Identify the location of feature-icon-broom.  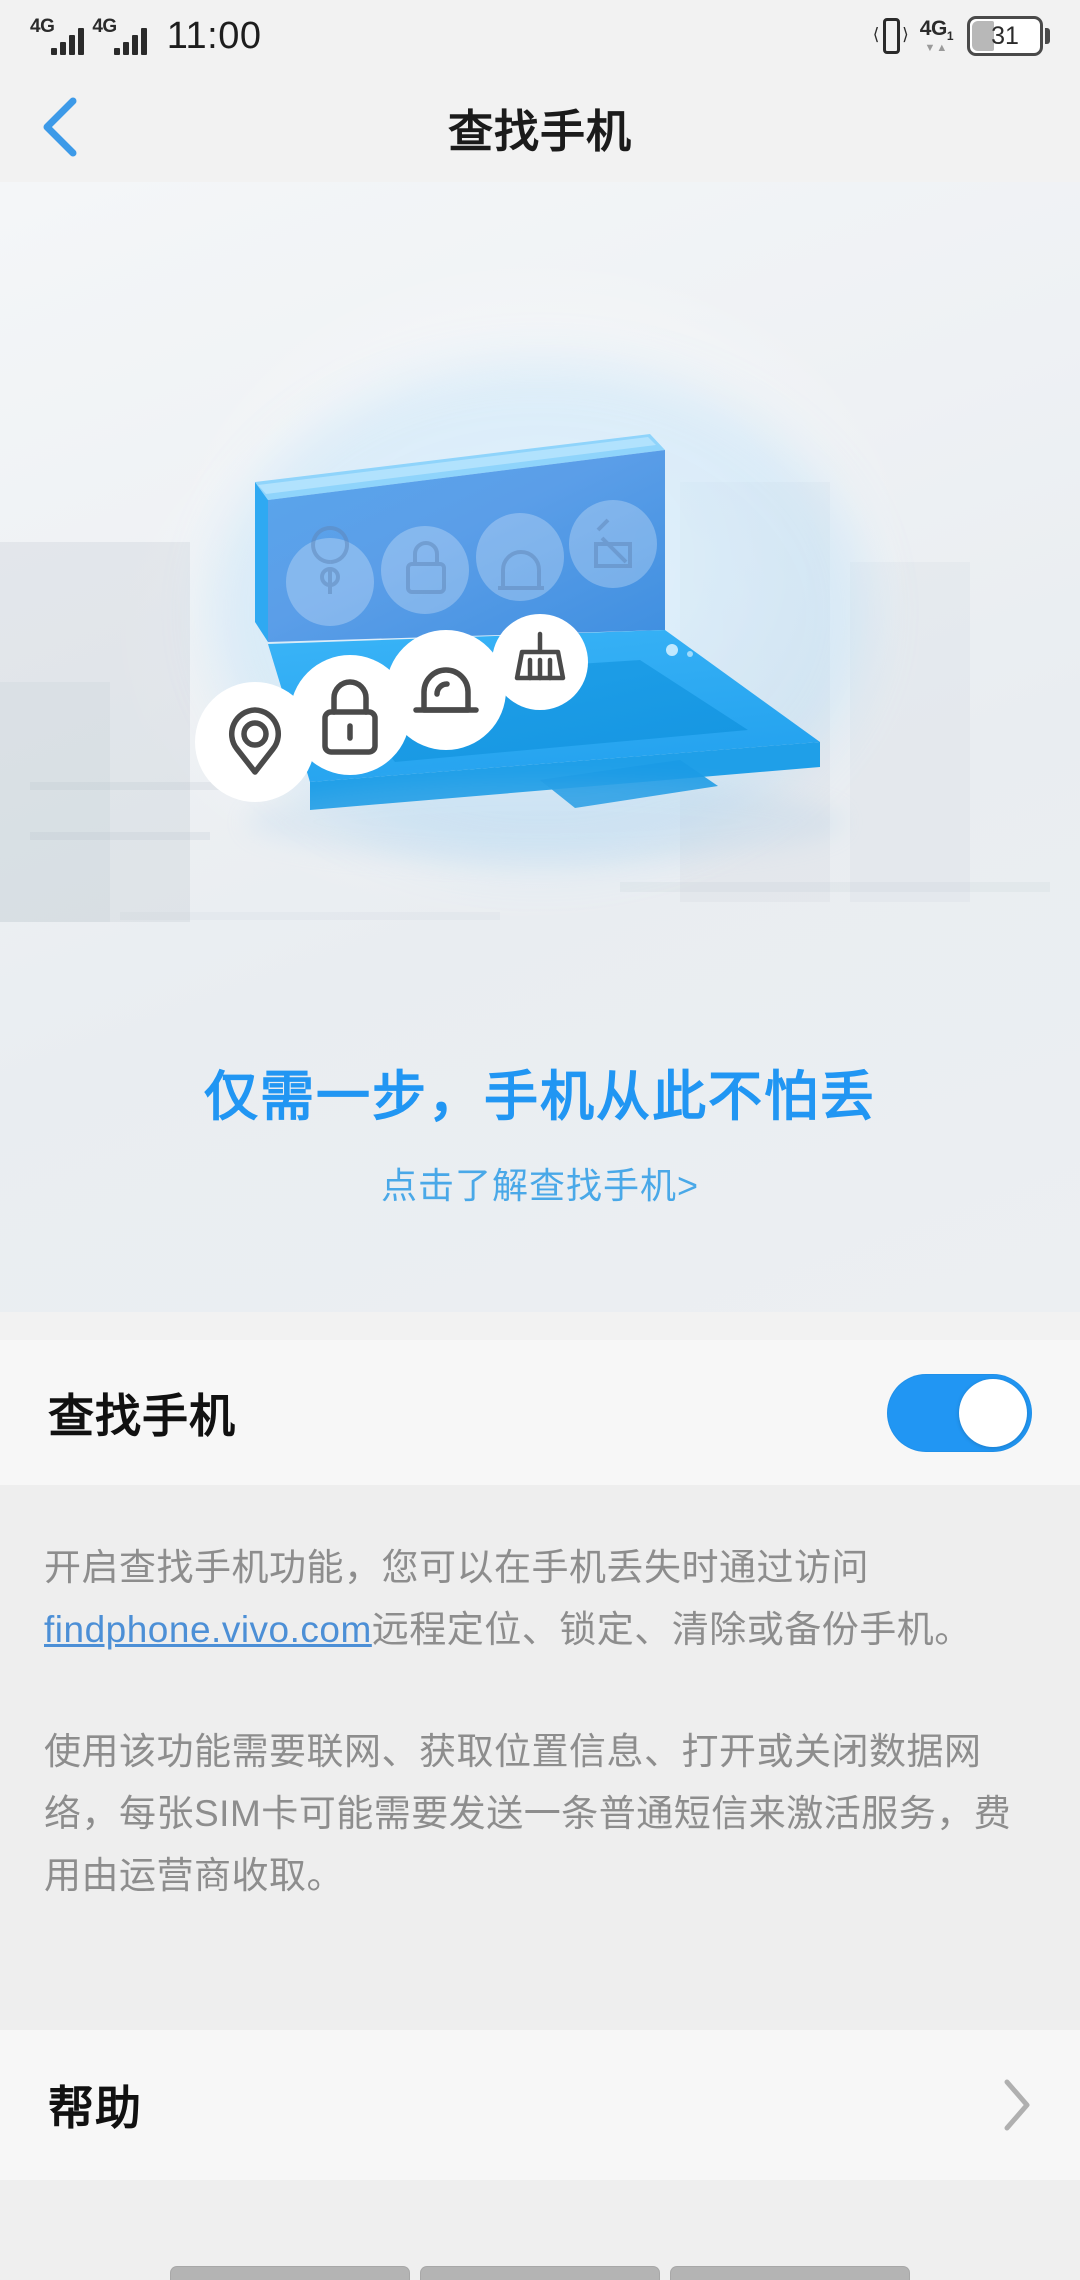
(540, 662).